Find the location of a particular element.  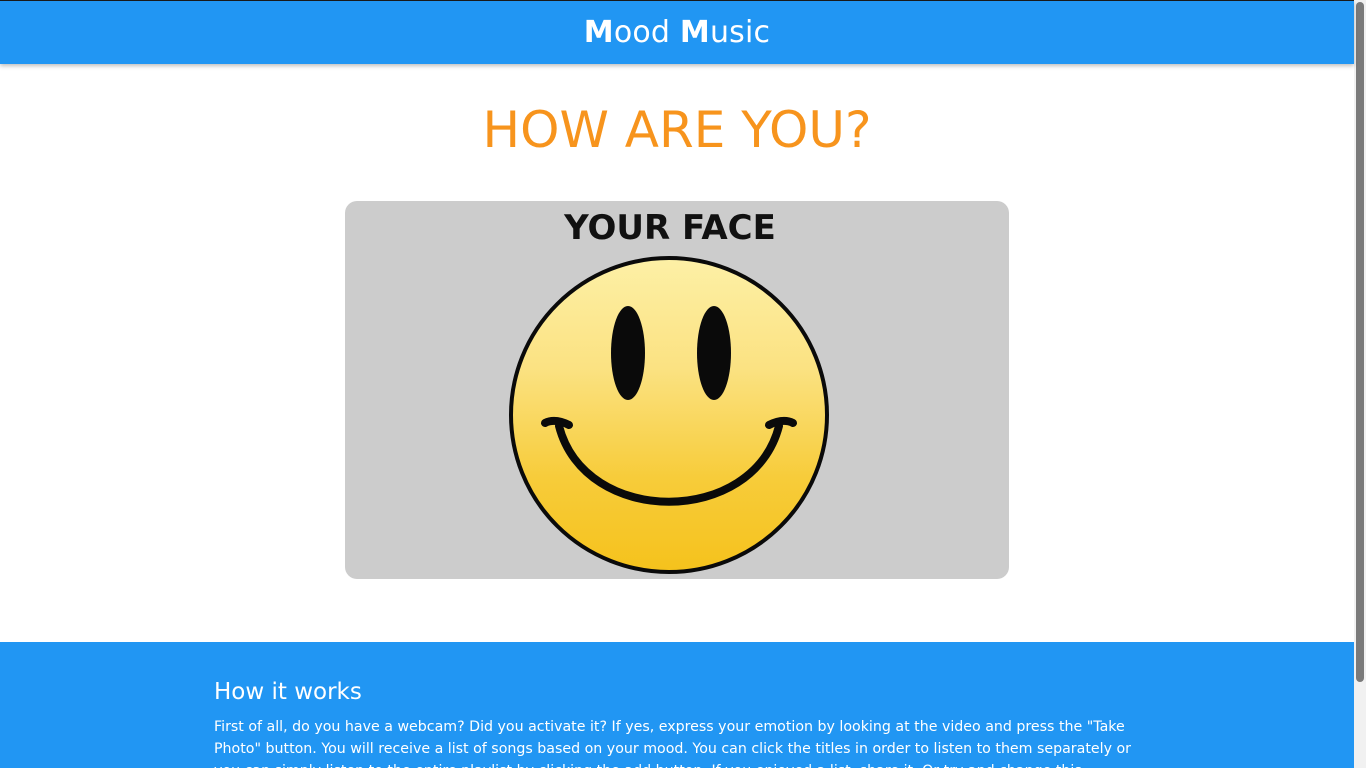

smiley-mouth-right-dimple is located at coordinates (781, 422).